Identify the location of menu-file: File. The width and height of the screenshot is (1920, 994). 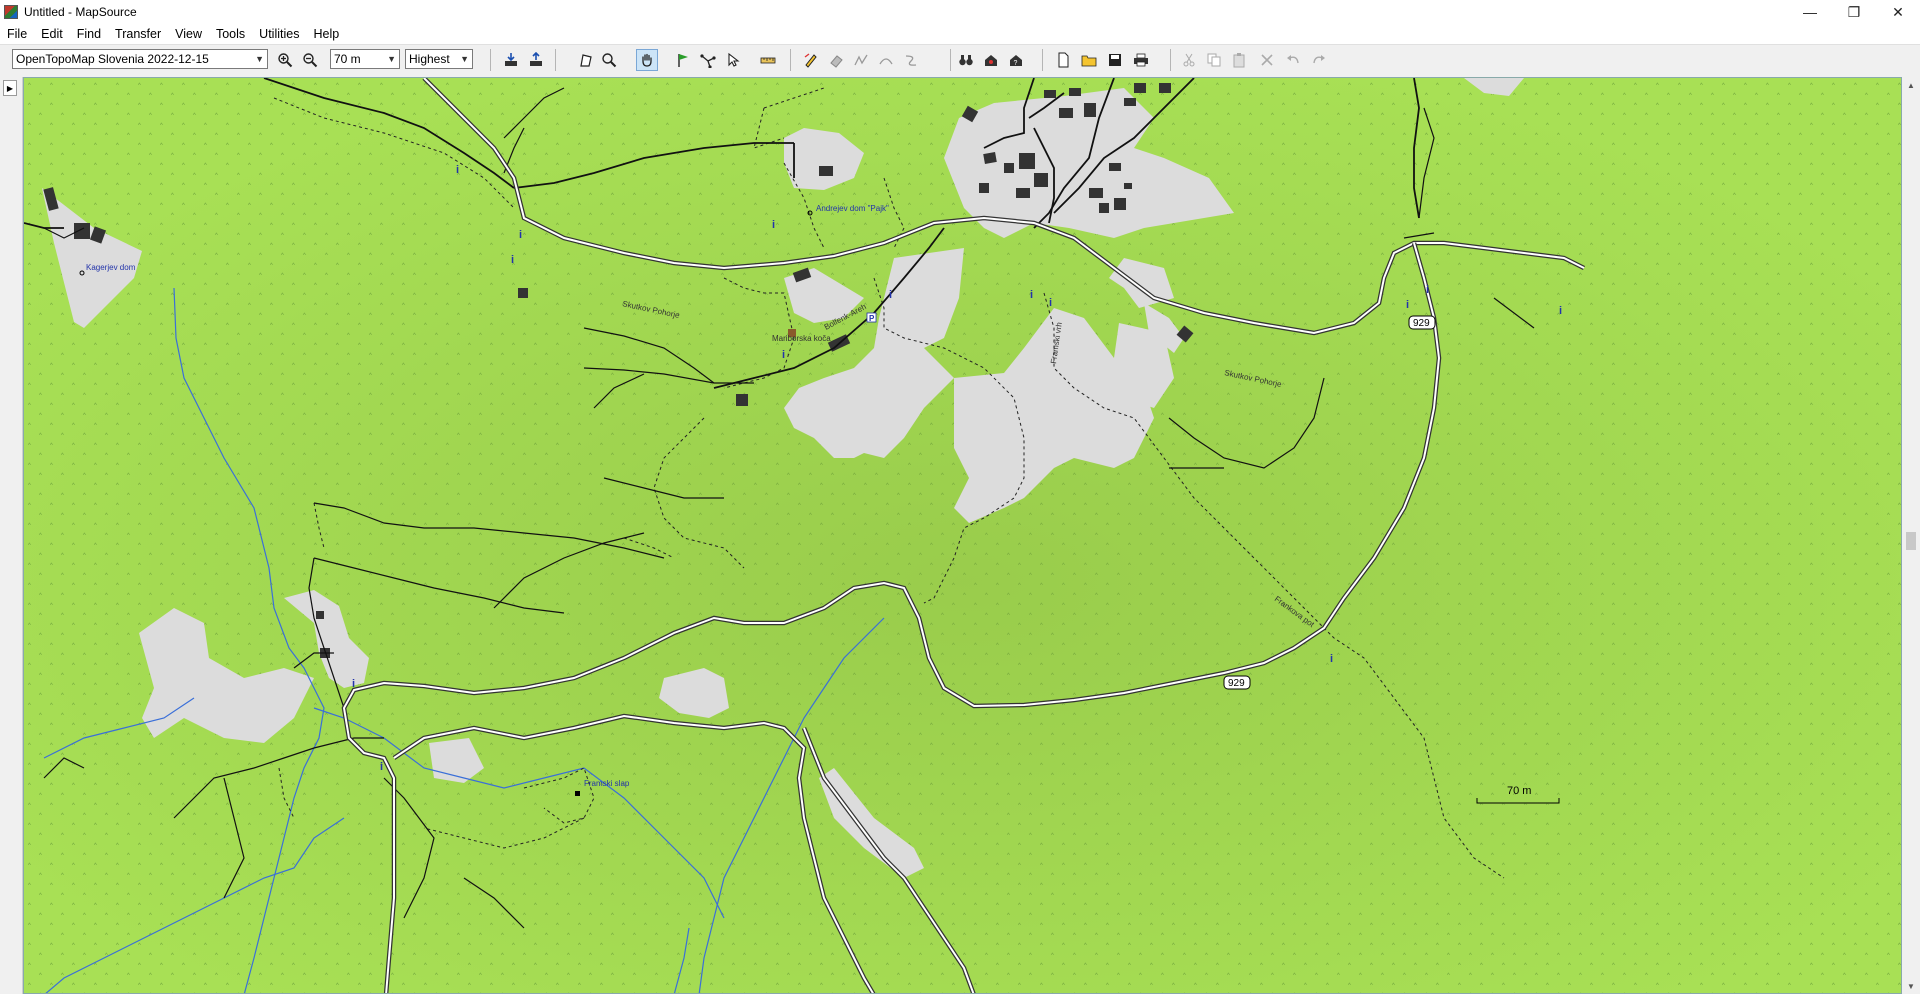
(17, 34).